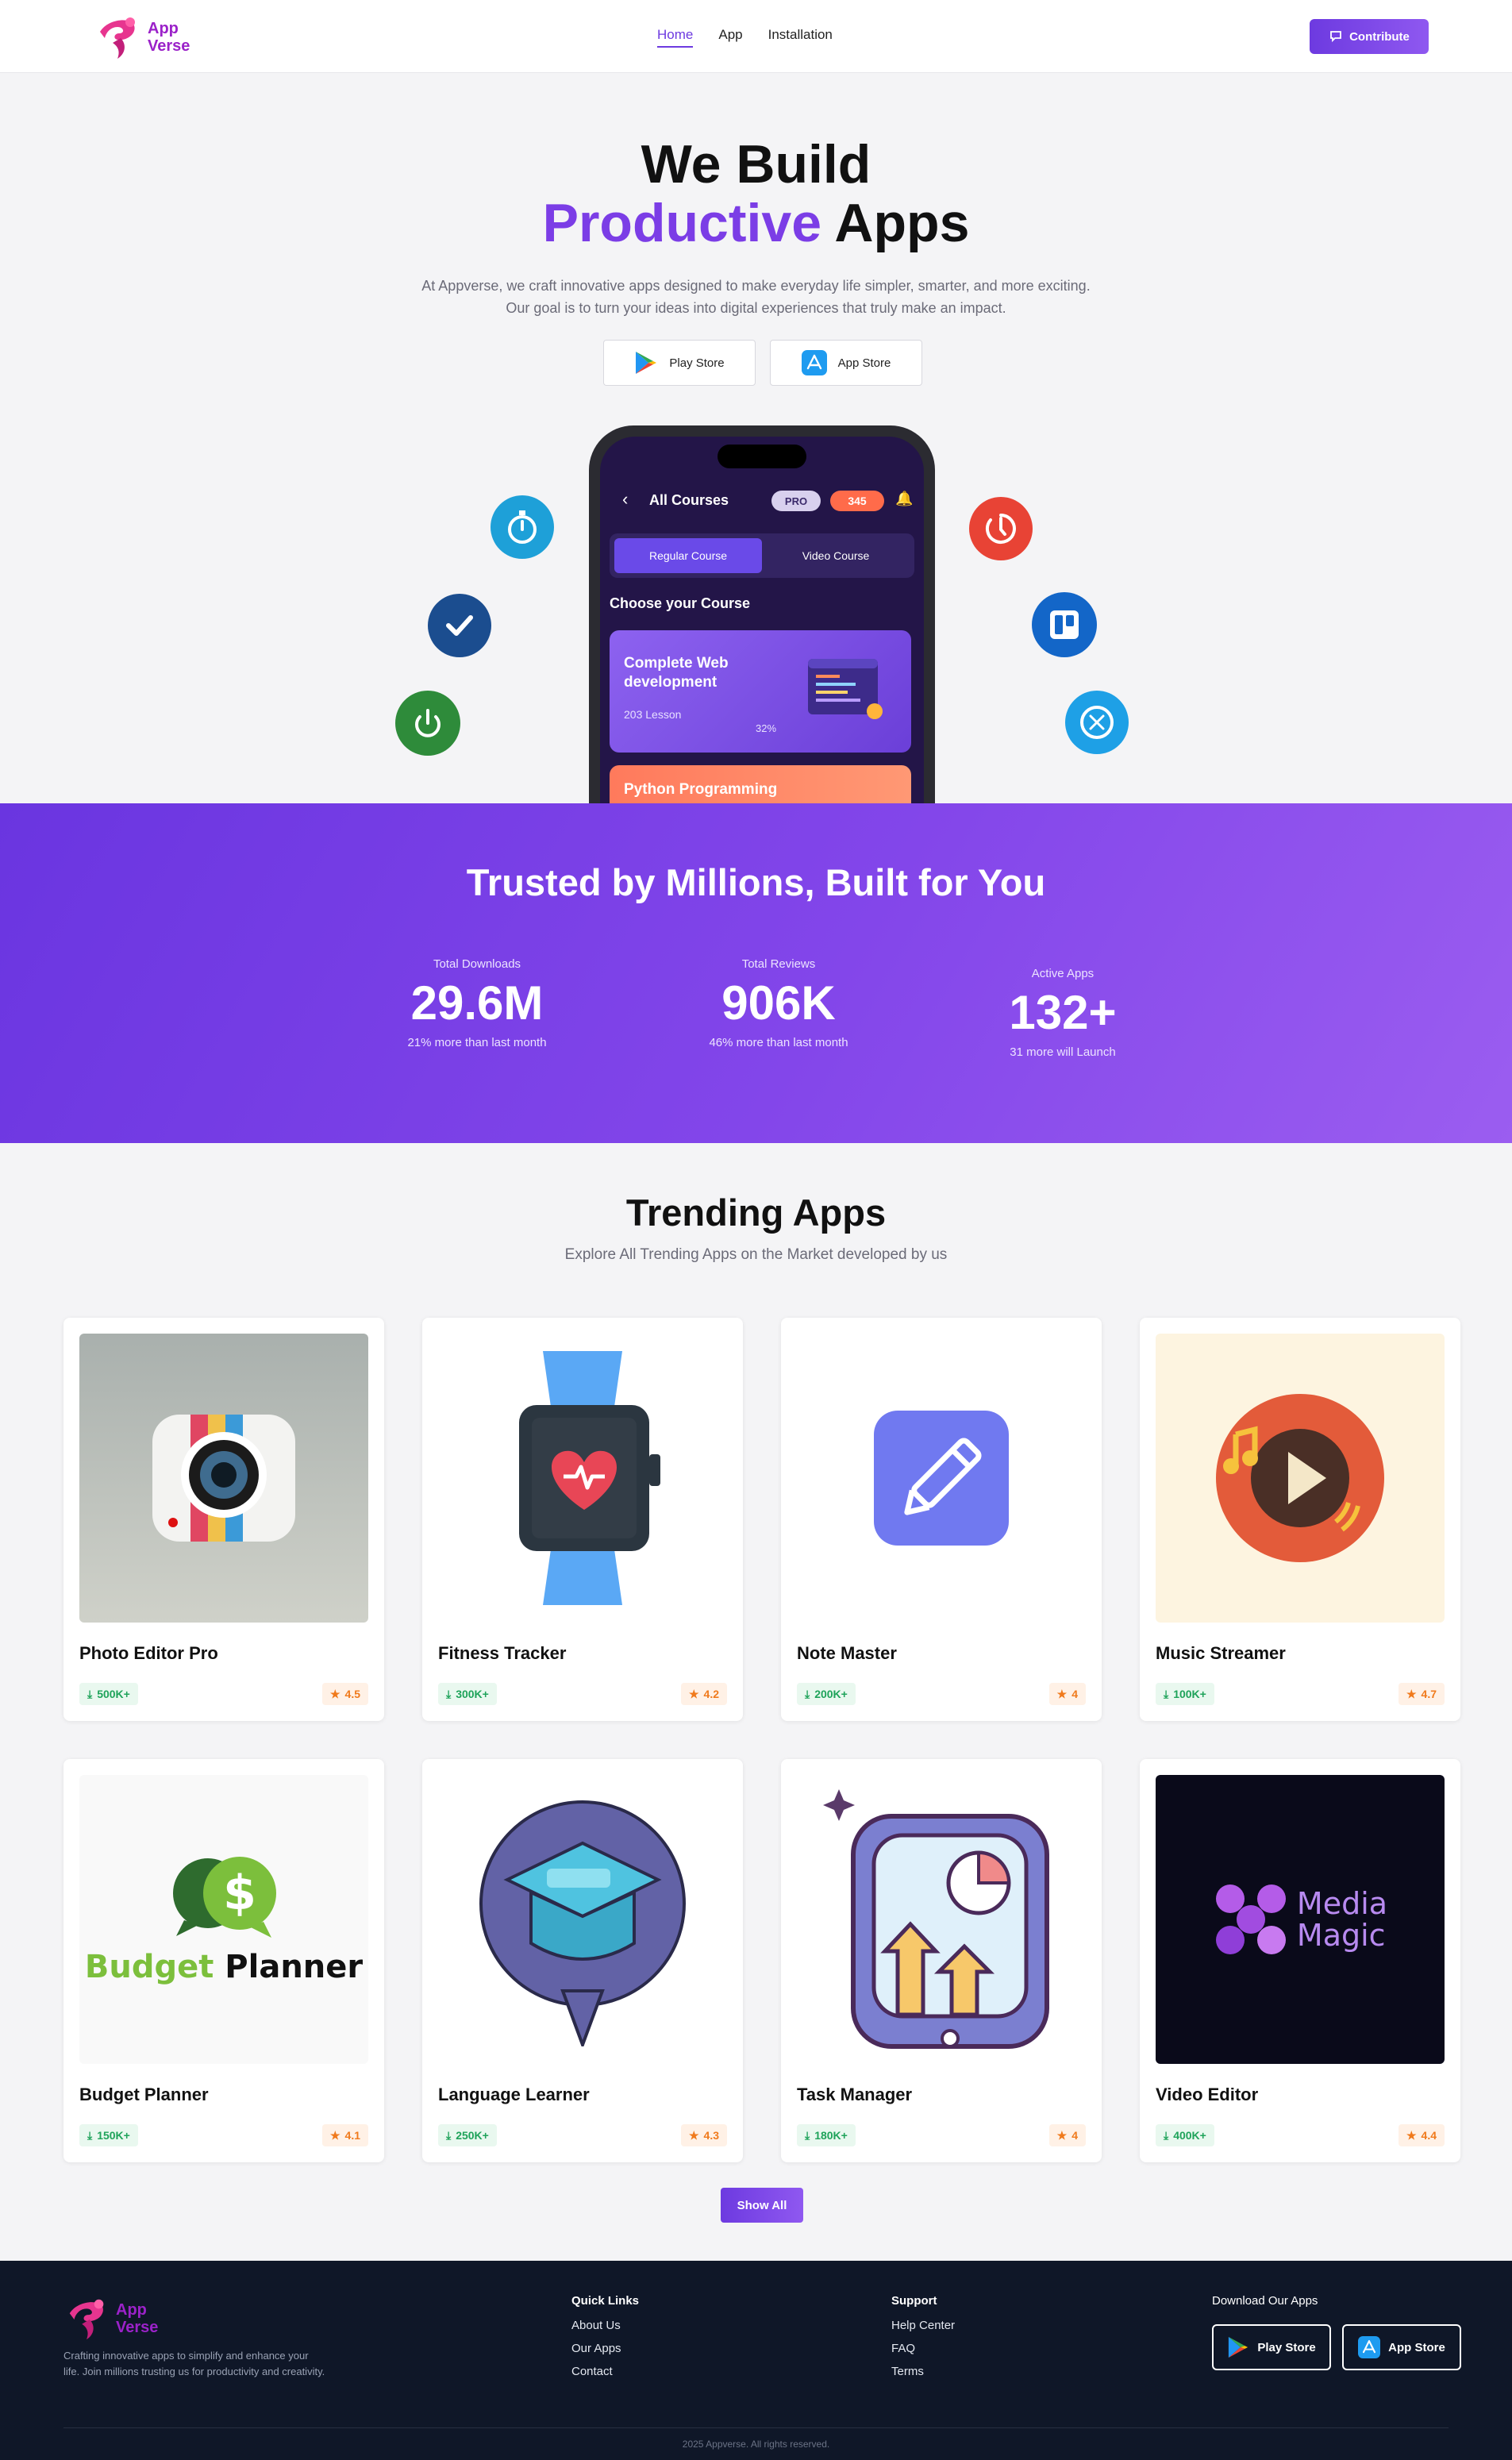 The width and height of the screenshot is (1512, 2460). What do you see at coordinates (730, 37) in the screenshot?
I see `nav-link-app: App` at bounding box center [730, 37].